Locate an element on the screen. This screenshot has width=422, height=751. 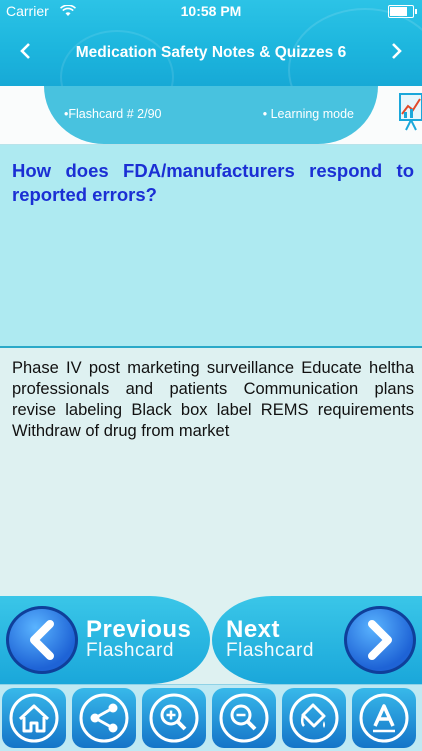
home-icon is located at coordinates (34, 718).